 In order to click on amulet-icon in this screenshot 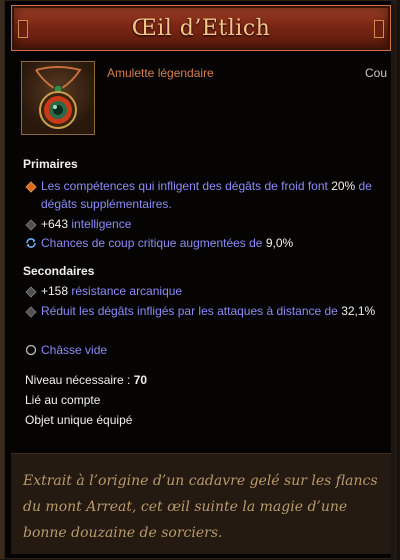, I will do `click(58, 97)`.